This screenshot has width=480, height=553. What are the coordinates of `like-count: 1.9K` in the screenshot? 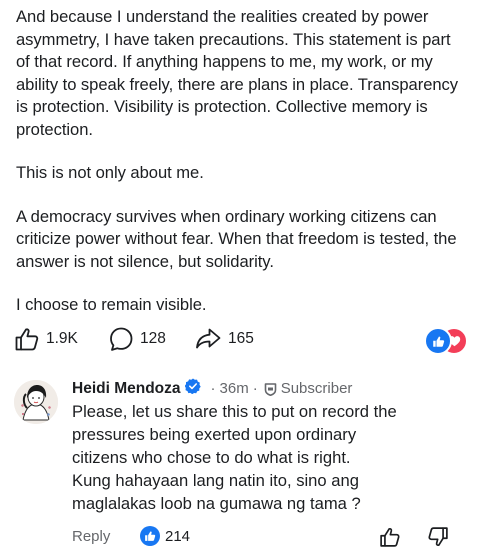 It's located at (62, 338).